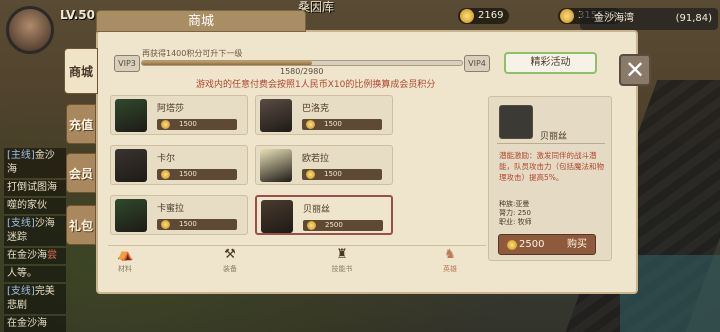  What do you see at coordinates (515, 222) in the screenshot?
I see `detail-job: 职业: 牧师` at bounding box center [515, 222].